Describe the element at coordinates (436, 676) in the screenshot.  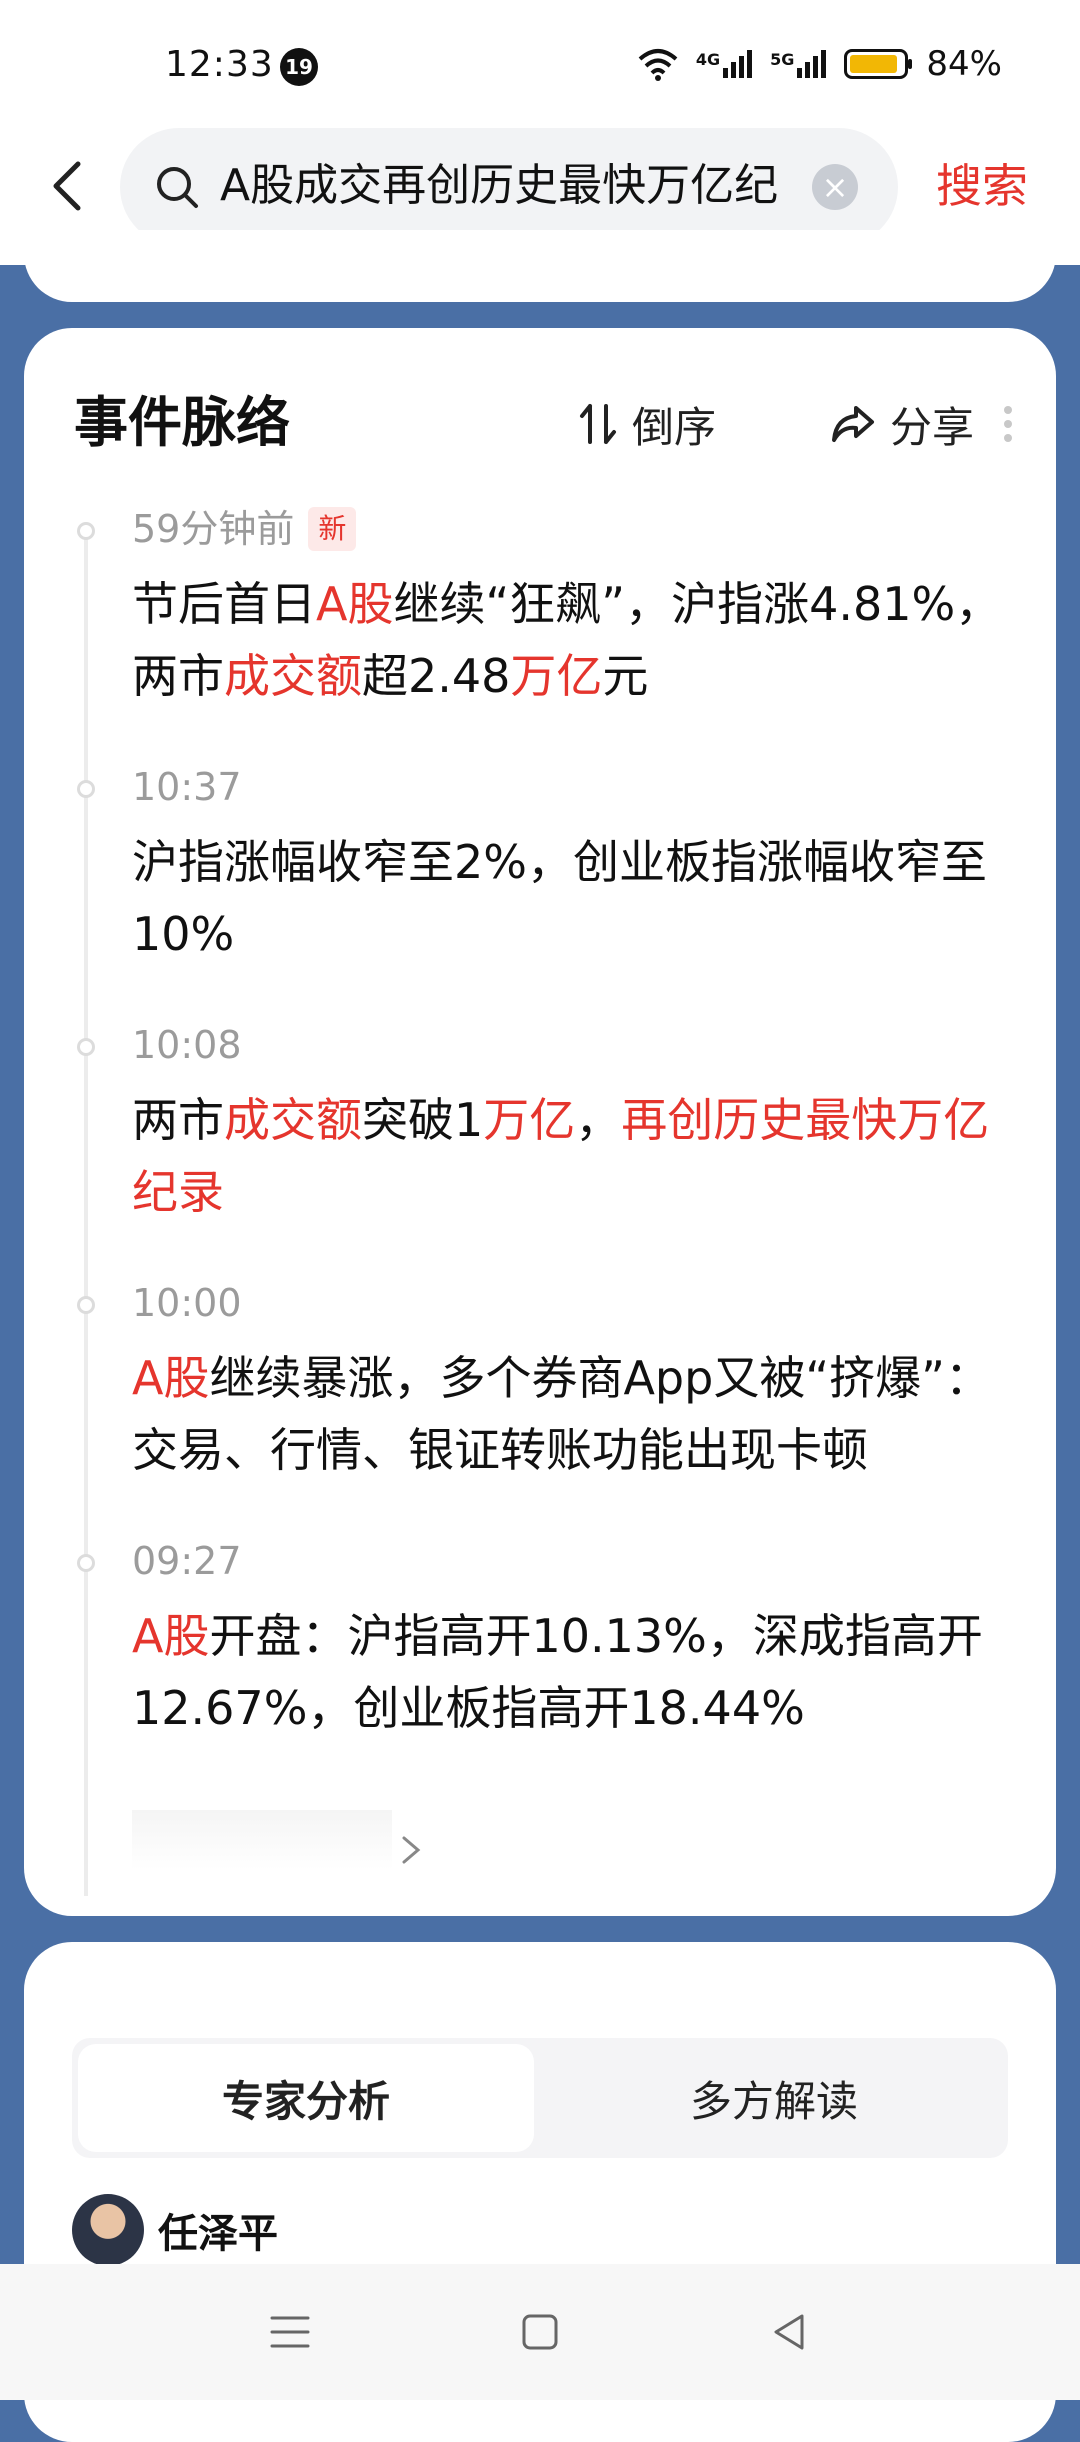
I see `body-text: 超2.48` at that location.